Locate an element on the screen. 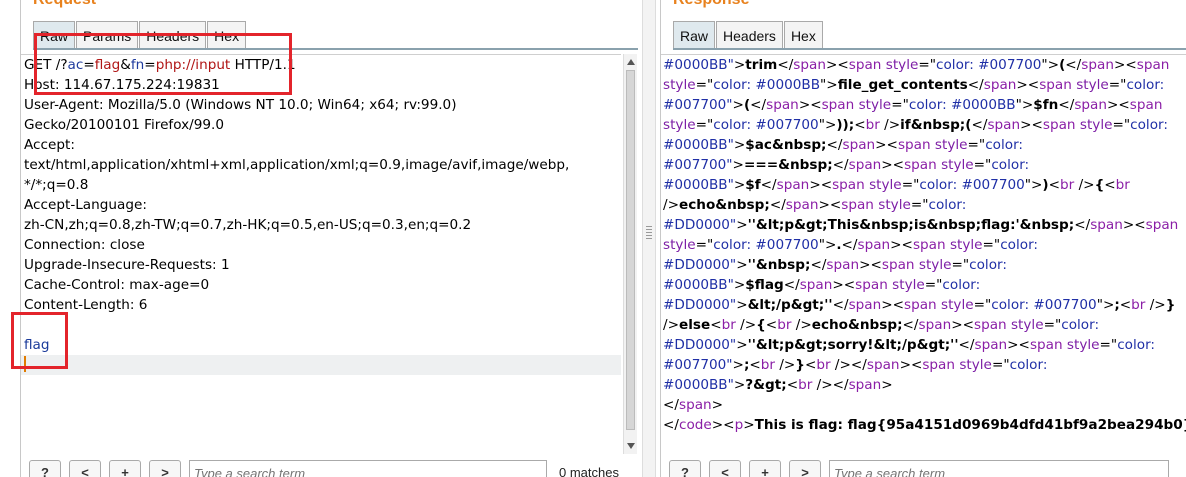  editor-line: Gecko/20100101 Firefox/99.0 is located at coordinates (321, 125).